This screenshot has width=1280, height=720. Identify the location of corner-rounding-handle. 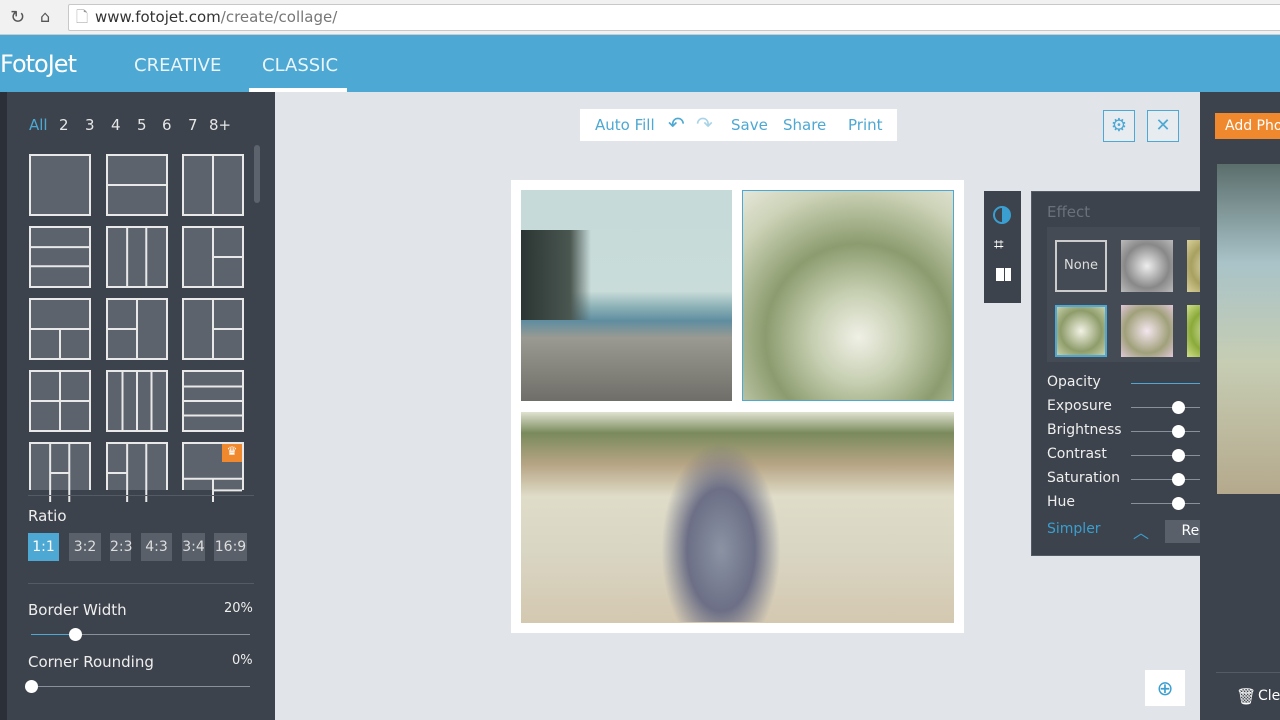
(31, 686).